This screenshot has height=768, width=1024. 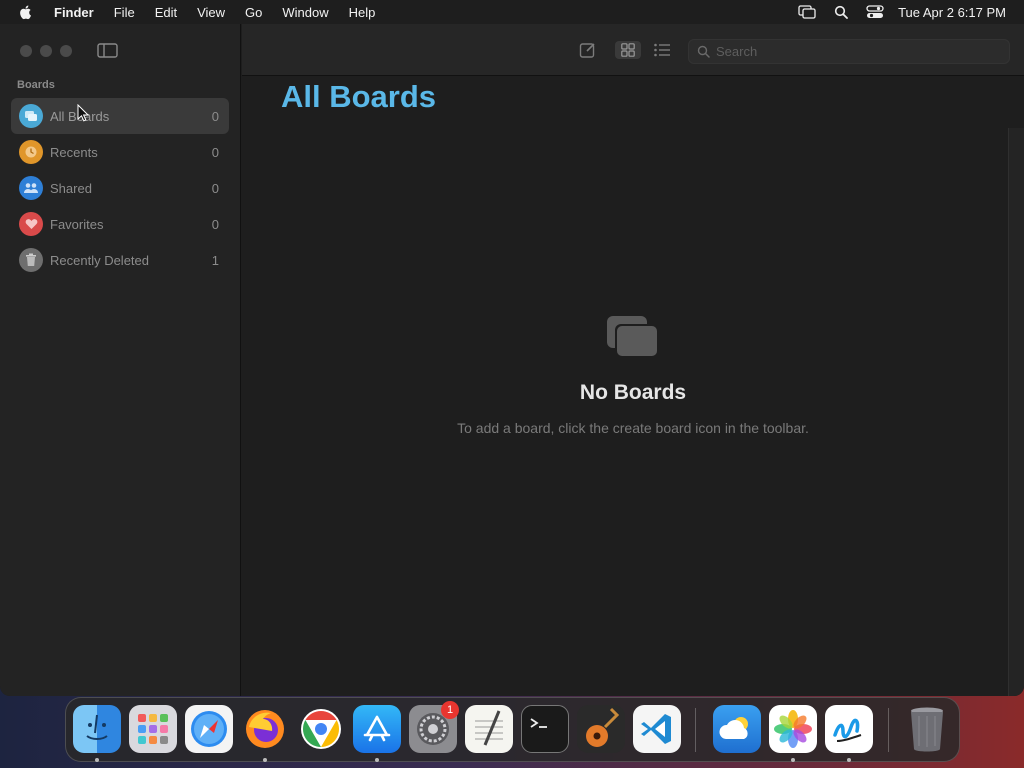 What do you see at coordinates (305, 12) in the screenshot?
I see `menu-window: Window` at bounding box center [305, 12].